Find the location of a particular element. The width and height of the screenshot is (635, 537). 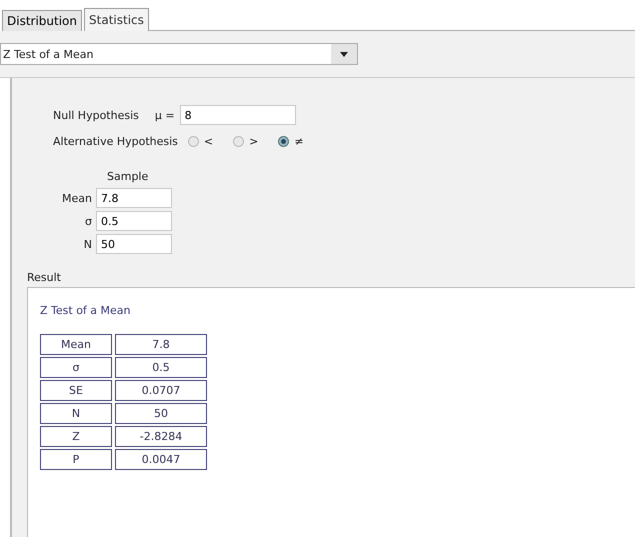

tab: Statistics is located at coordinates (116, 19).